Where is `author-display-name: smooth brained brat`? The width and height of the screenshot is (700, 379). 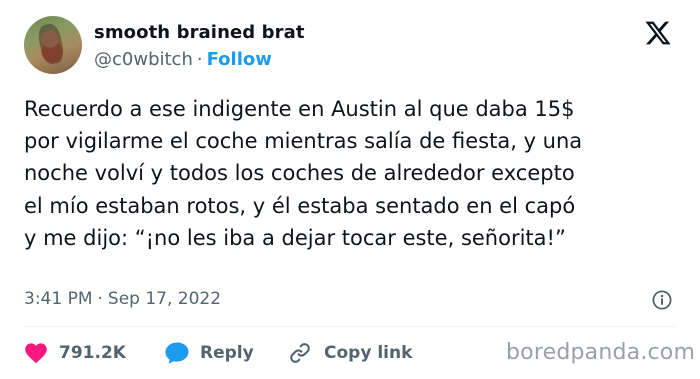 author-display-name: smooth brained brat is located at coordinates (199, 32).